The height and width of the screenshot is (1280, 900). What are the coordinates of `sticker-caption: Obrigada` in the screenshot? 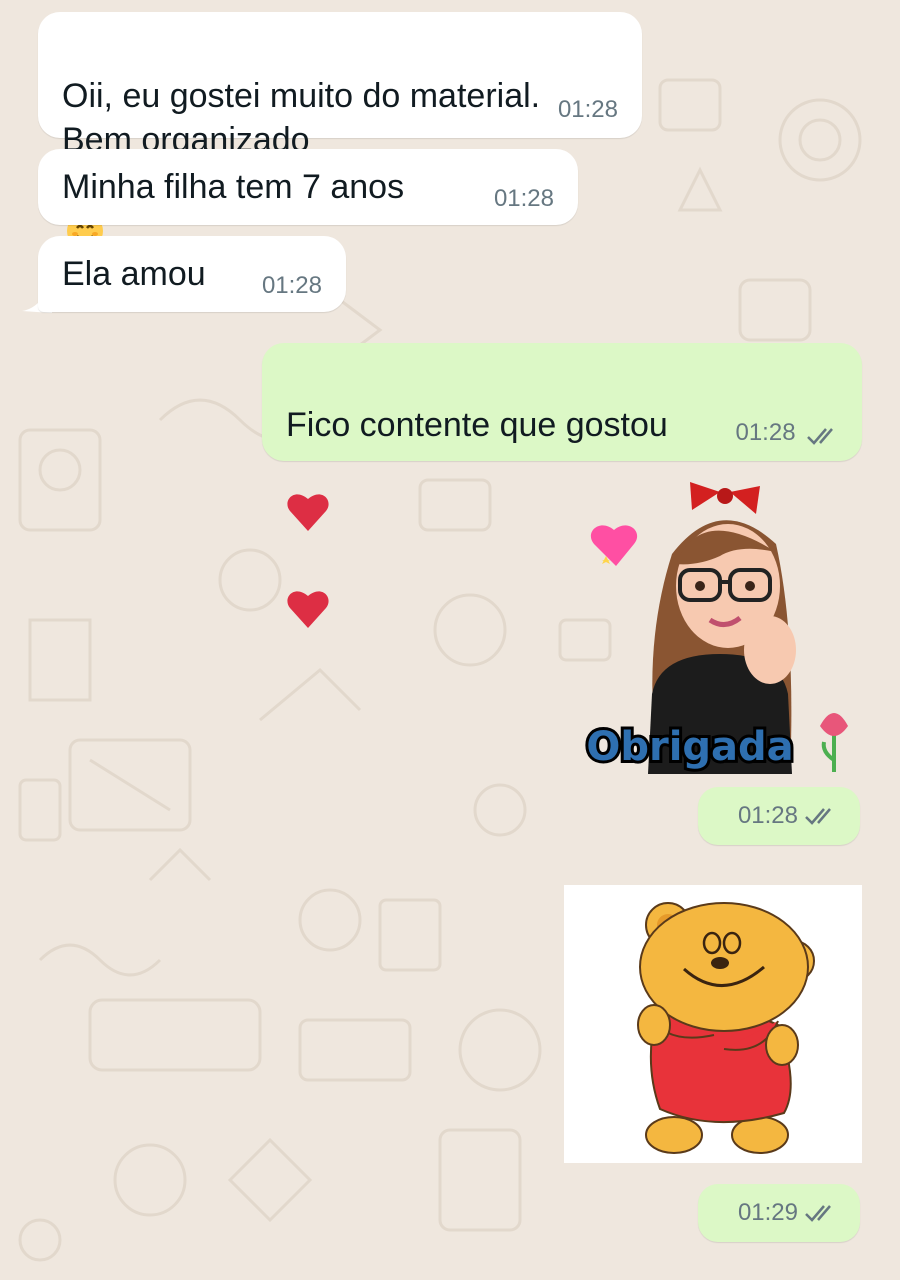 It's located at (689, 747).